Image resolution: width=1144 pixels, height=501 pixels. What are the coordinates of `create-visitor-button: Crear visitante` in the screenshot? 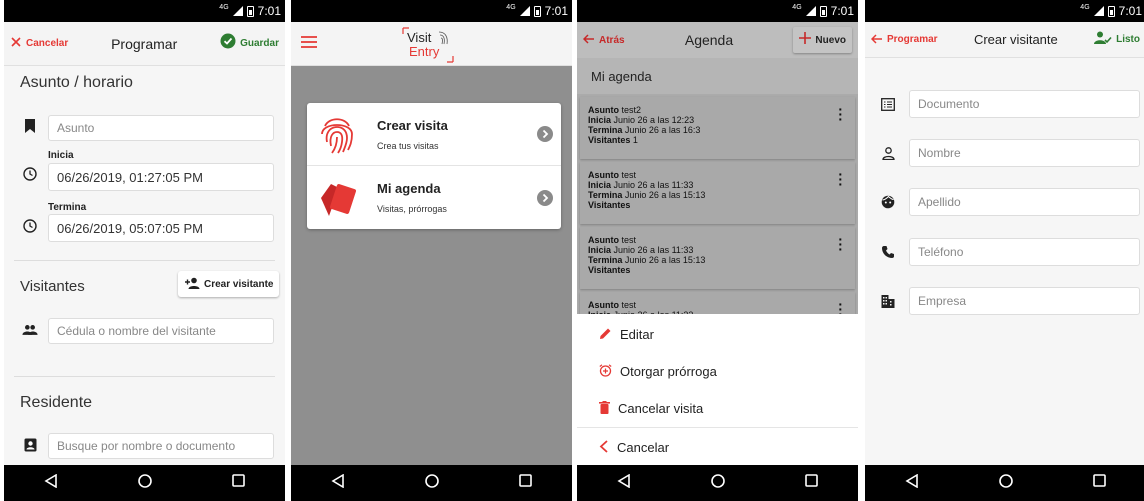 It's located at (229, 284).